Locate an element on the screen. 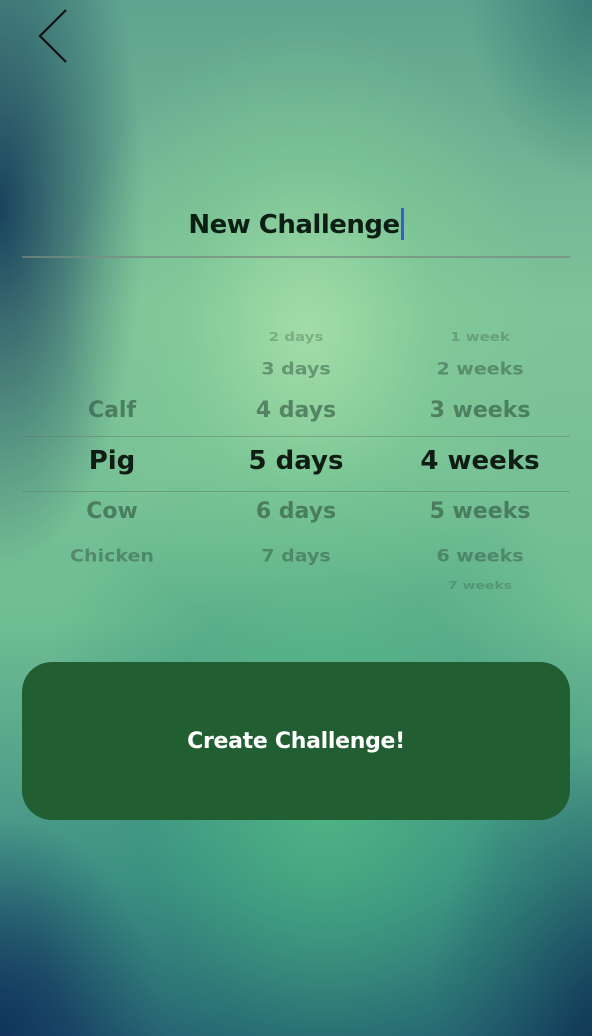 Image resolution: width=592 pixels, height=1036 pixels. weeks-option: 7 weeks is located at coordinates (480, 586).